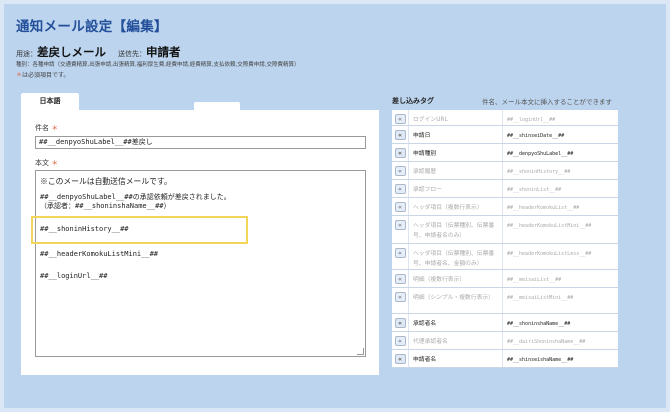  Describe the element at coordinates (560, 134) in the screenshot. I see `tag-code: ##__shinseiDate__##` at that location.